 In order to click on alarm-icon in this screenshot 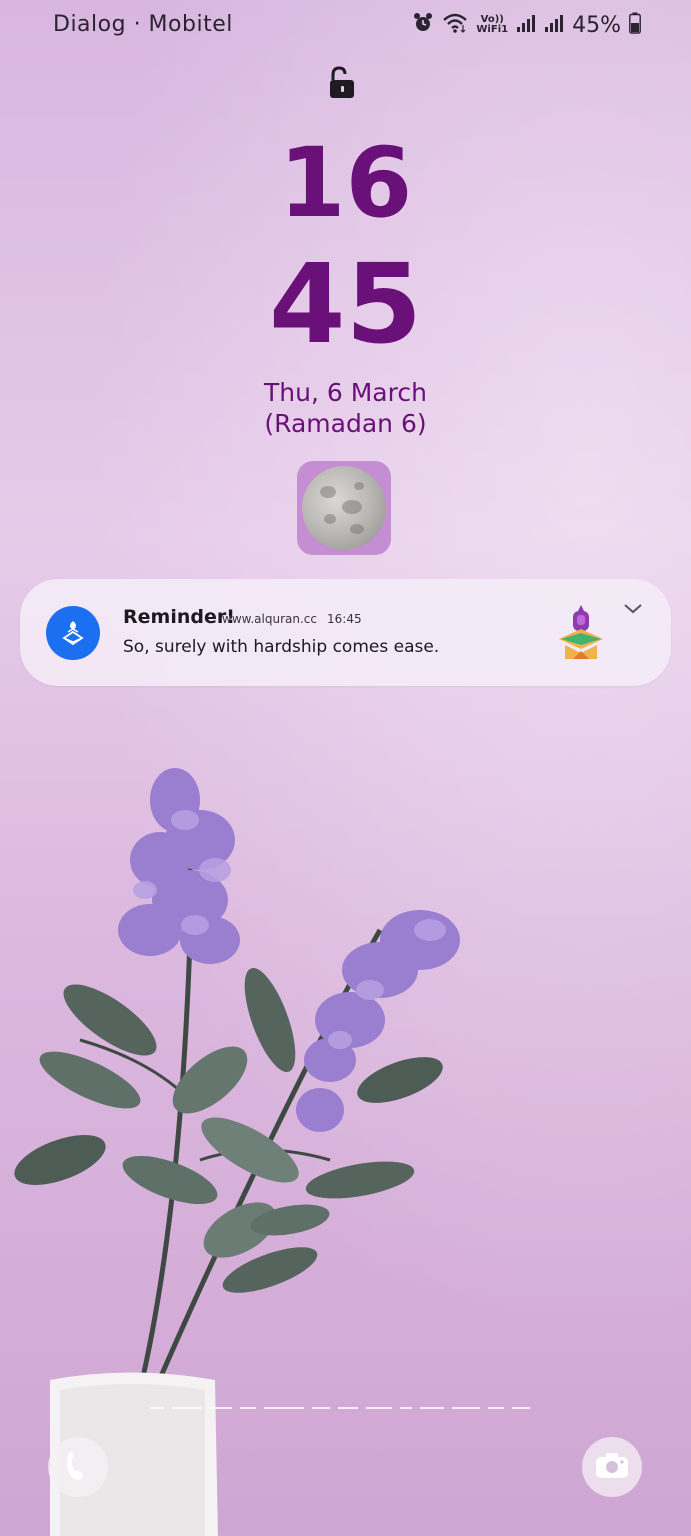, I will do `click(423, 25)`.